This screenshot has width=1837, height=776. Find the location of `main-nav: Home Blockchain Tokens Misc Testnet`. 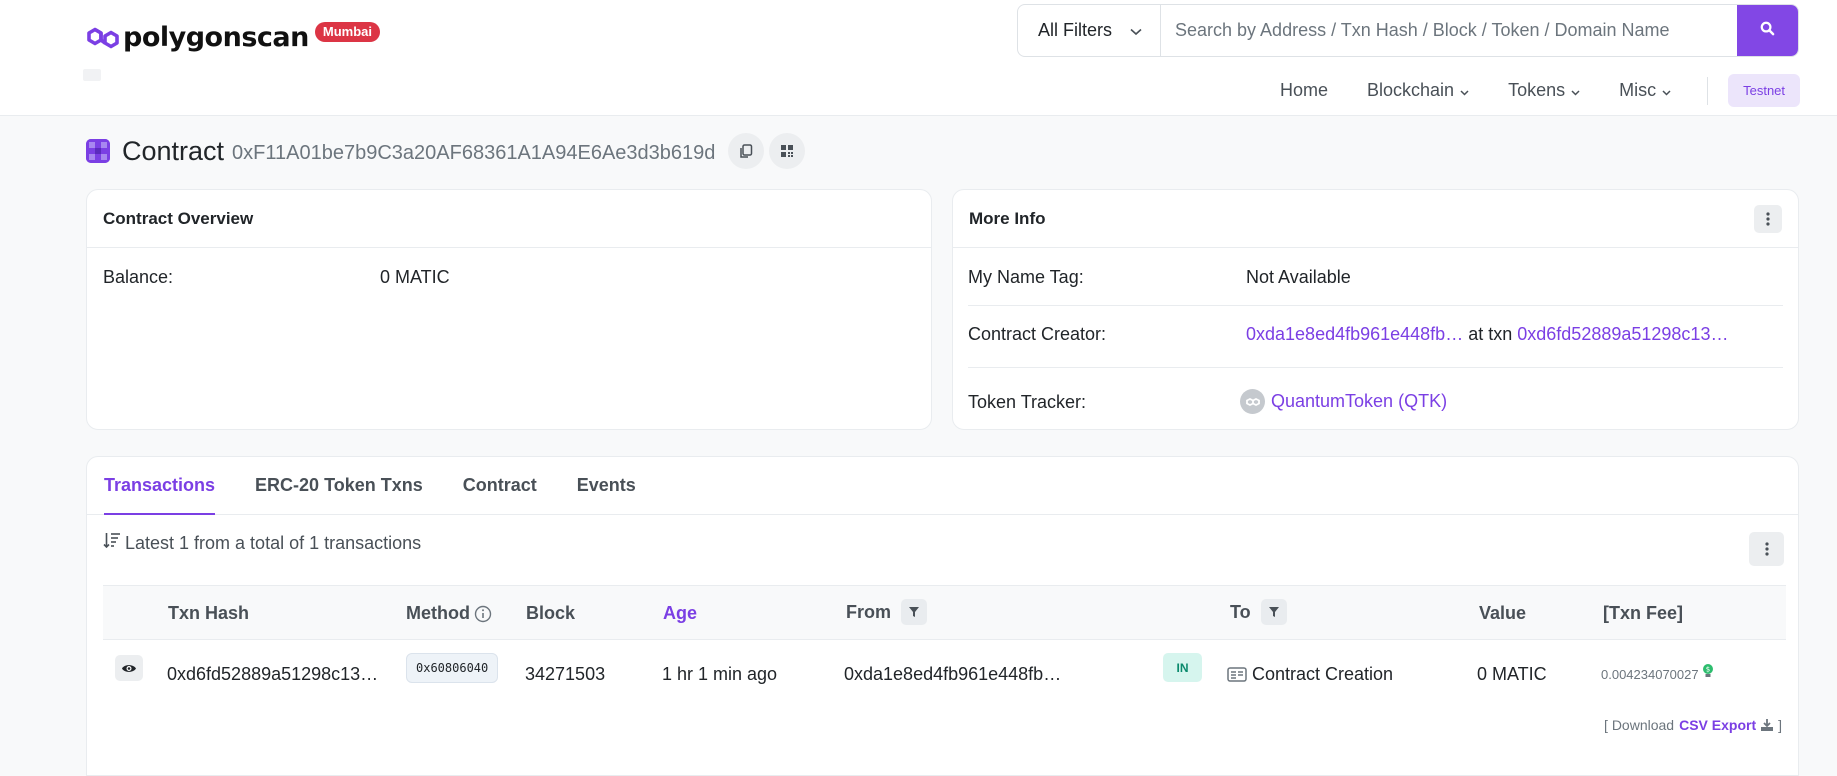

main-nav: Home Blockchain Tokens Misc Testnet is located at coordinates (1540, 90).